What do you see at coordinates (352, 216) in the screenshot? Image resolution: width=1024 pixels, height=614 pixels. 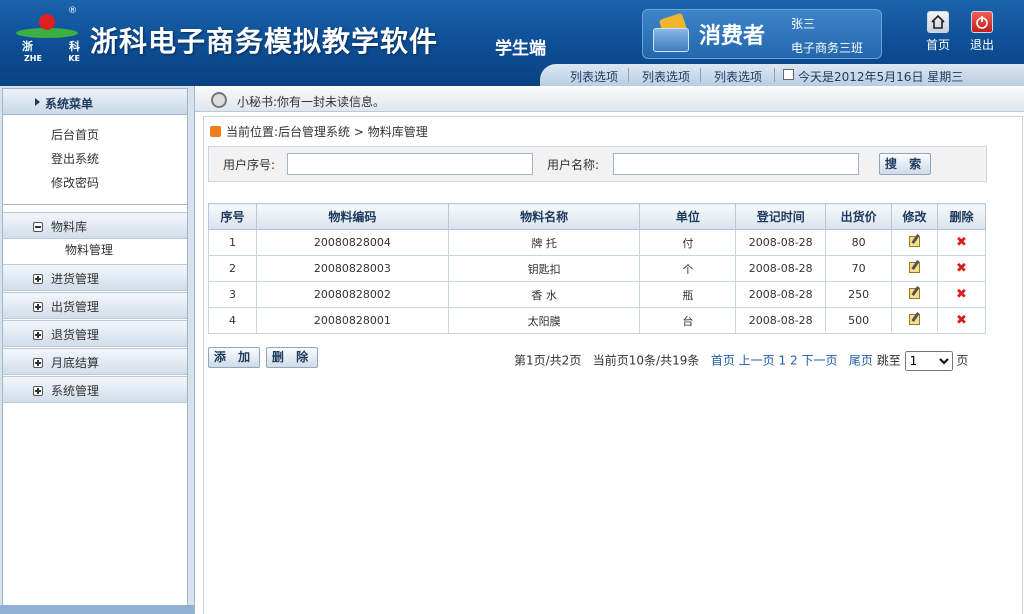 I see `col-header-code: 物料编码` at bounding box center [352, 216].